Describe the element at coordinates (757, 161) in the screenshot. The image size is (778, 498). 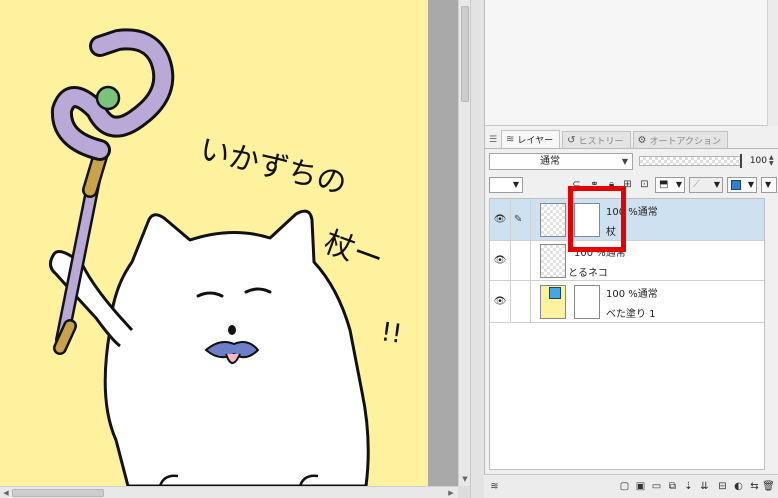
I see `opacity-value: 100` at that location.